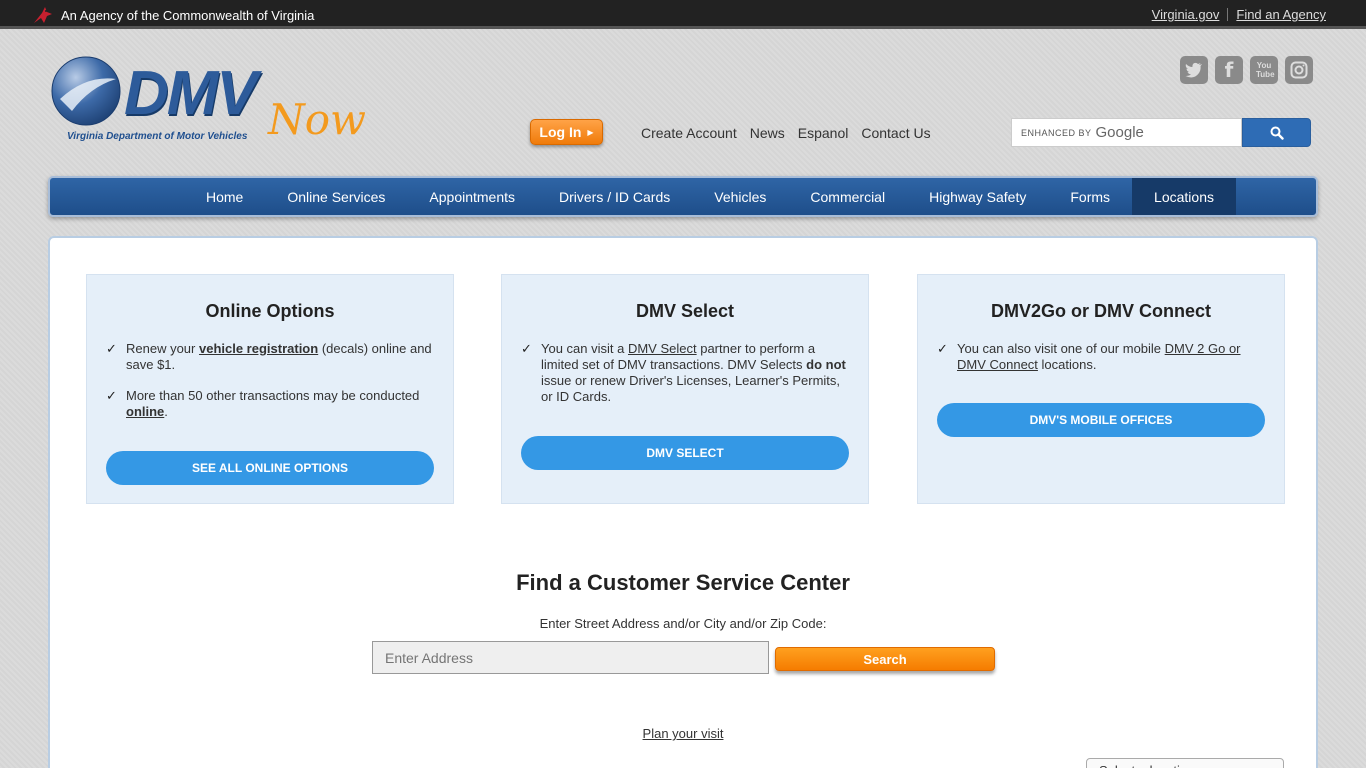  I want to click on nav-vehicles: Vehicles, so click(740, 196).